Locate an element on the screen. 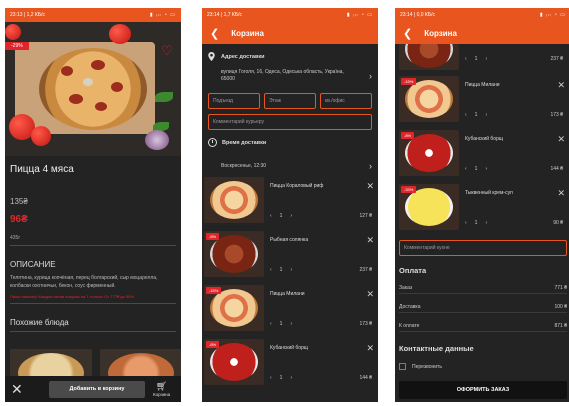 This screenshot has height=406, width=569. item-name: Пицца Кораловый риф is located at coordinates (297, 186).